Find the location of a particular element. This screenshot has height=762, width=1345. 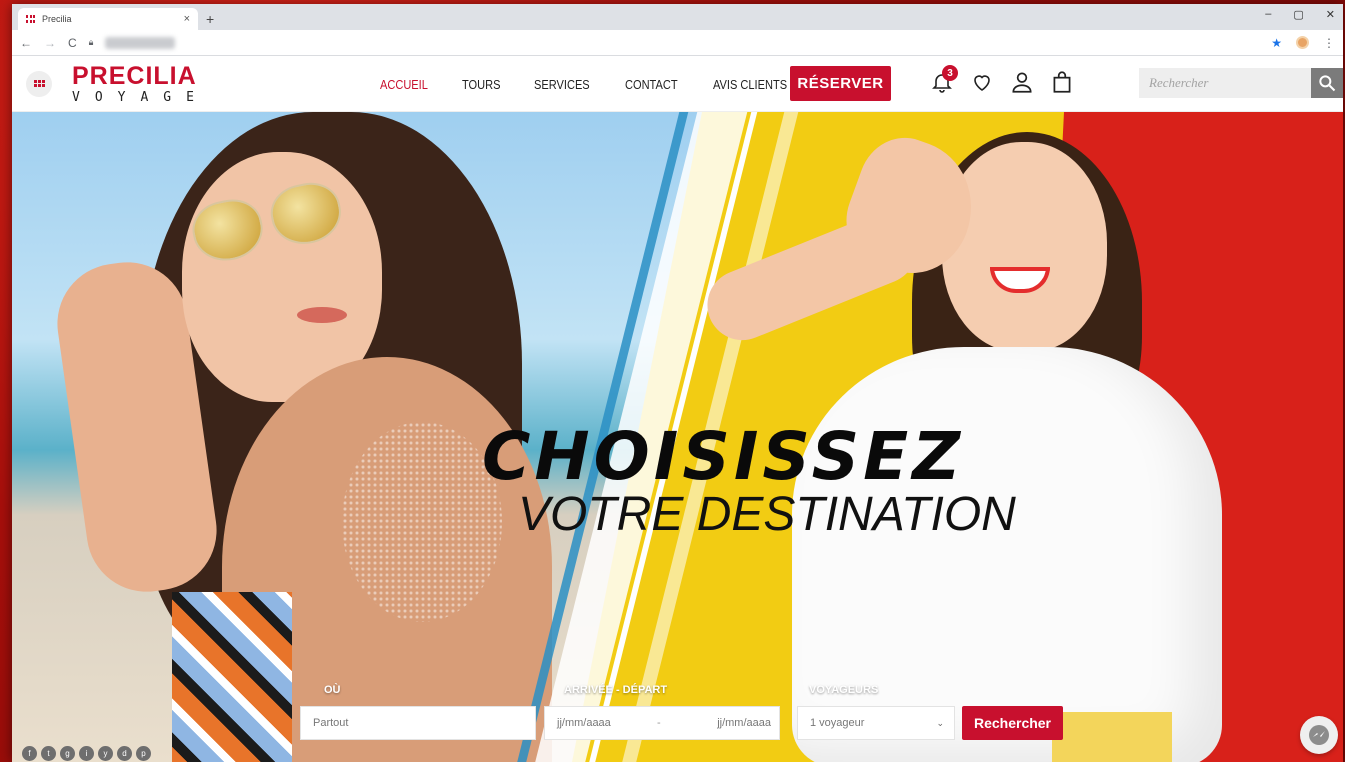

travelers-select: 1 voyageur ⌄ is located at coordinates (876, 723).